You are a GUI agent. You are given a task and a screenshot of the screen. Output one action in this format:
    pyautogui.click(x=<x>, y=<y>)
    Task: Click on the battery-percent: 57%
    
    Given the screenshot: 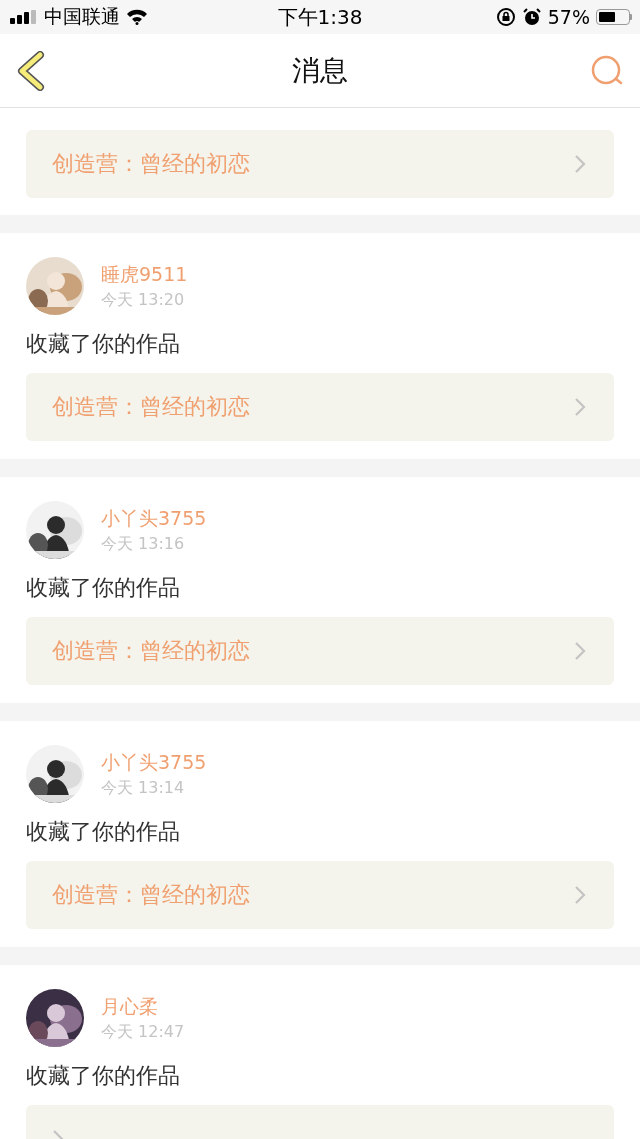 What is the action you would take?
    pyautogui.click(x=568, y=17)
    